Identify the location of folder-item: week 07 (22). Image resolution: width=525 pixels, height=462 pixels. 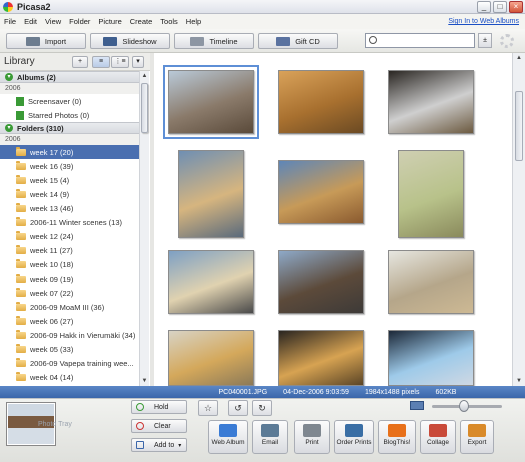
(69, 293).